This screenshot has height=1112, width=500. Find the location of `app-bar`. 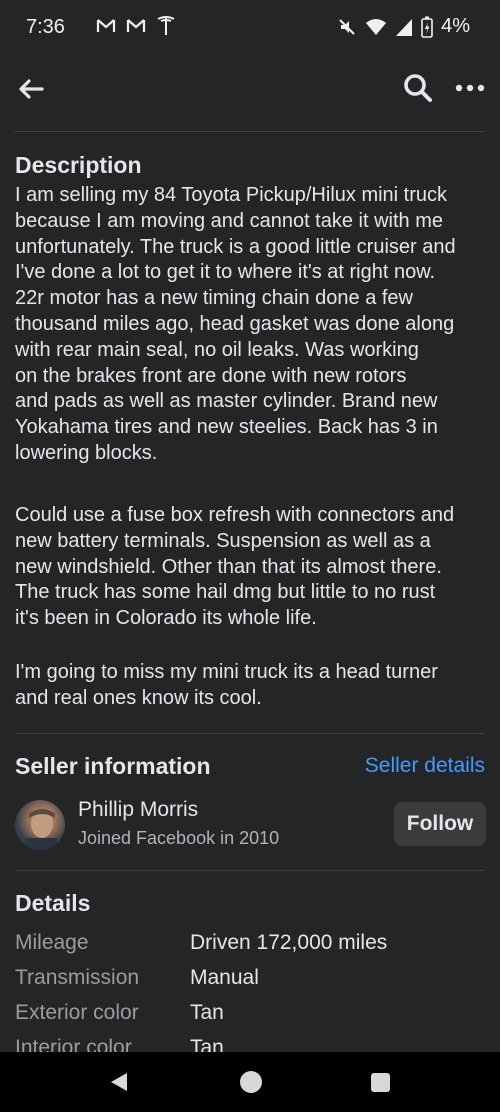

app-bar is located at coordinates (250, 88).